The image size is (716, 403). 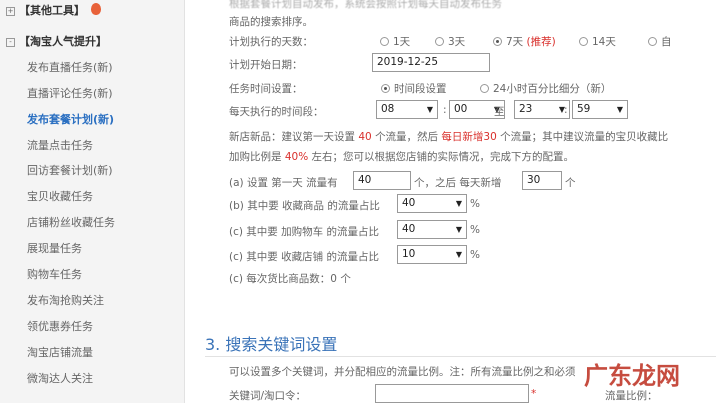 I want to click on sidebar-item: 微淘达人关注, so click(x=60, y=378).